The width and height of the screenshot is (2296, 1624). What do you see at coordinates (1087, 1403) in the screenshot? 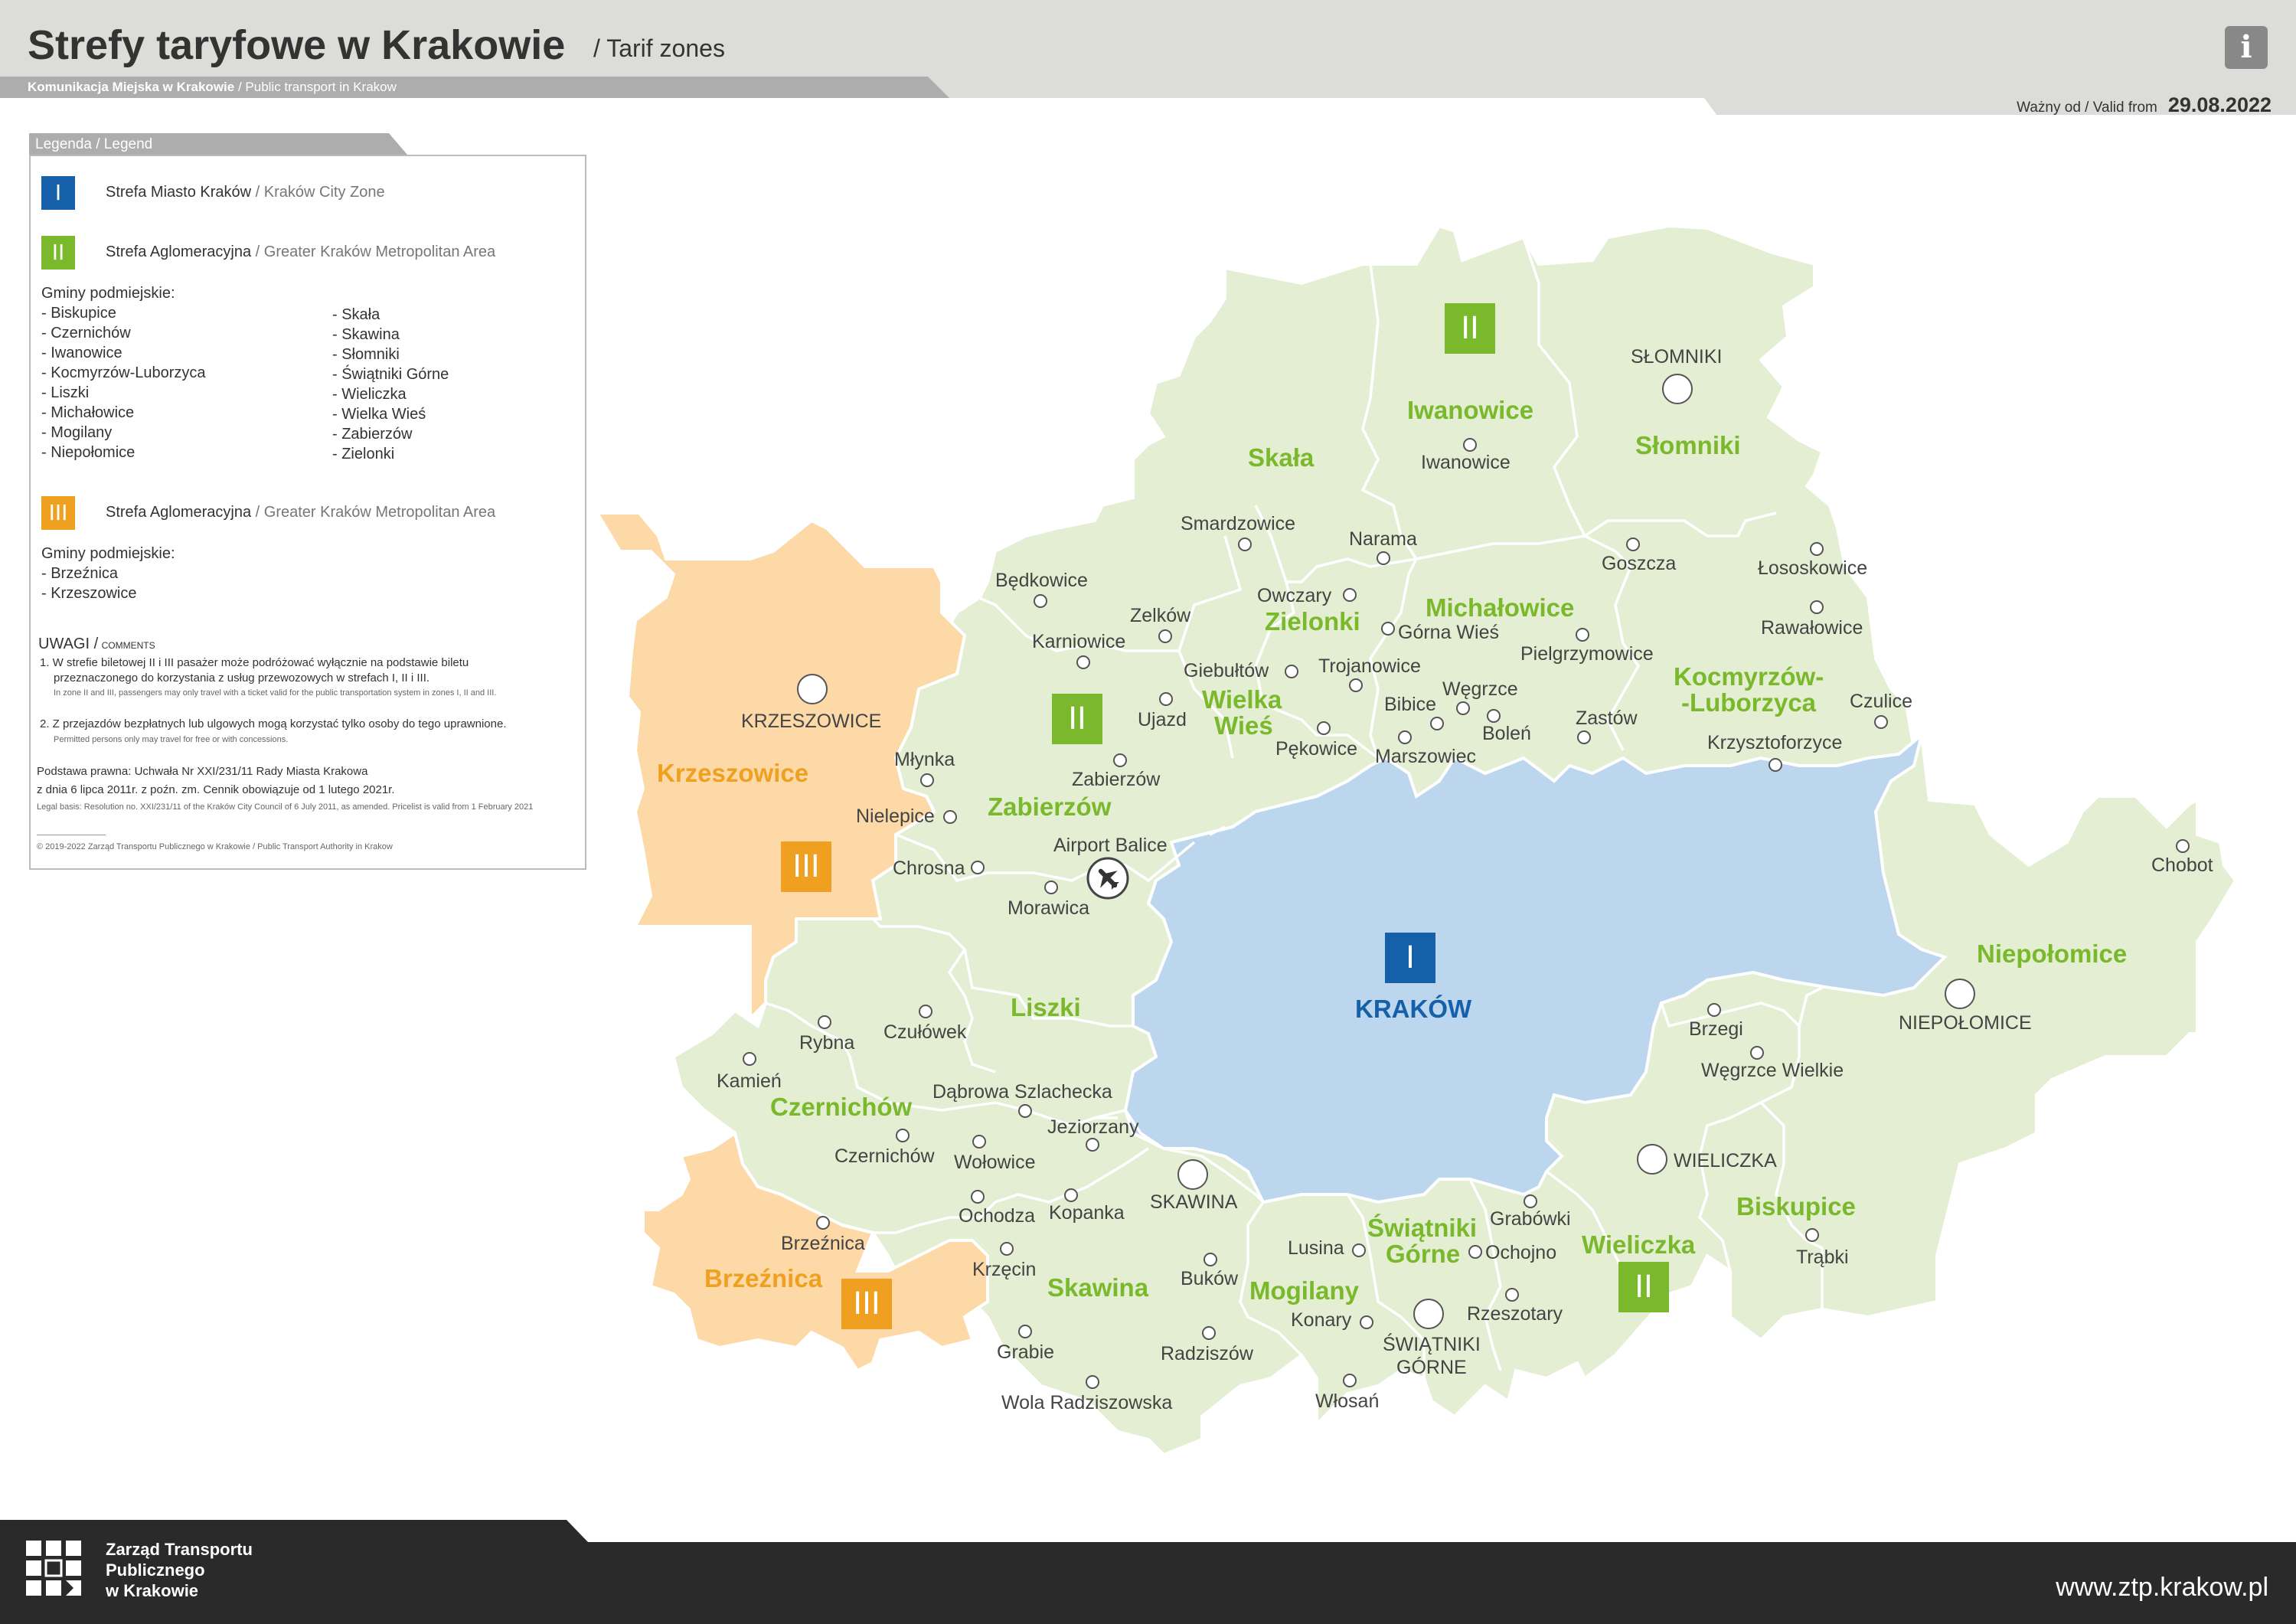
I see `town-label: Wola Radziszowska` at bounding box center [1087, 1403].